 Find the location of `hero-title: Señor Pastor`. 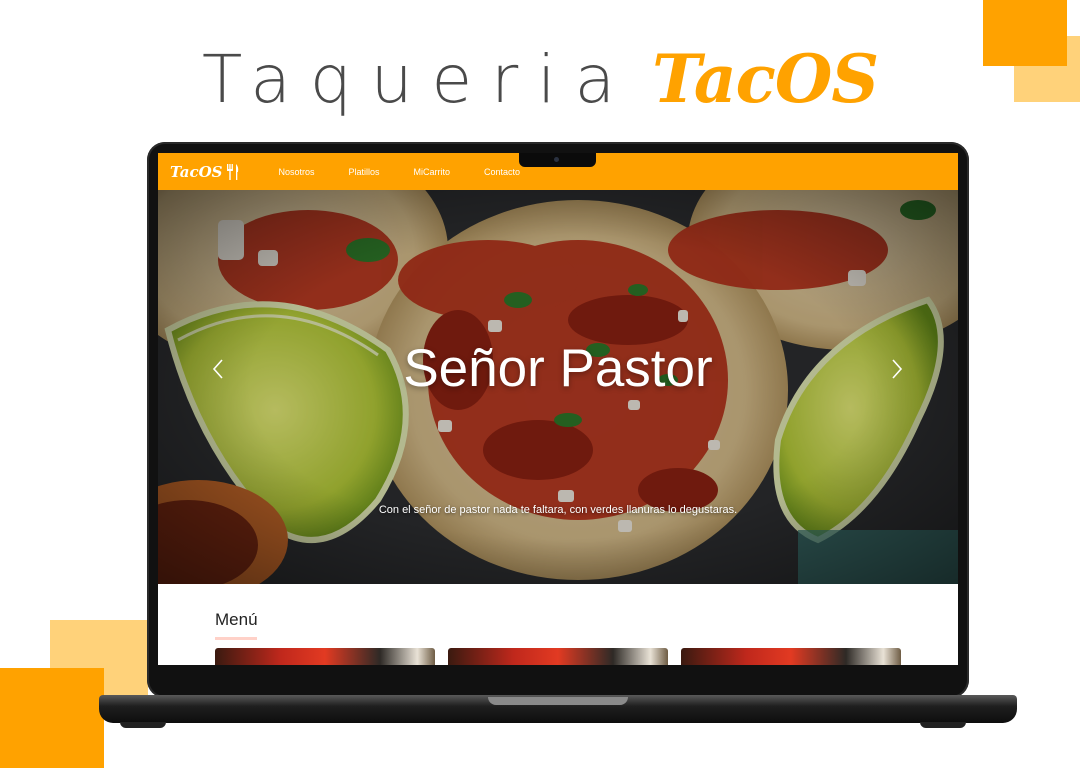

hero-title: Señor Pastor is located at coordinates (558, 368).